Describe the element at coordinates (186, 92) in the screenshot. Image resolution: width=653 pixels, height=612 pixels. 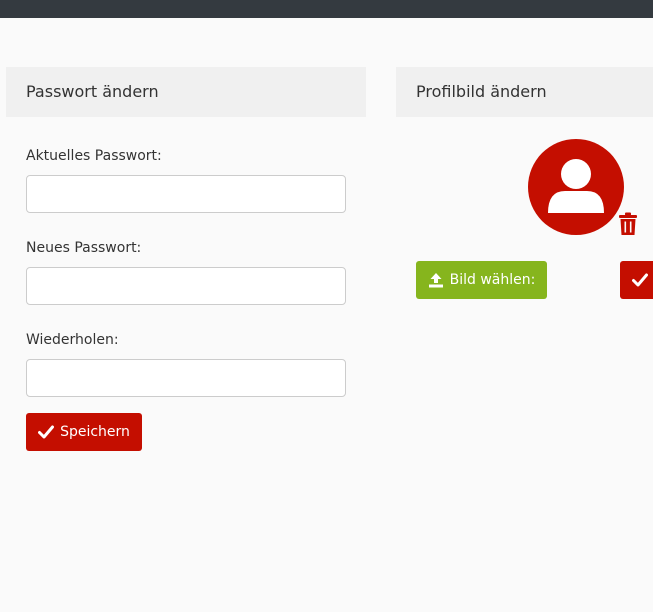
I see `password-panel-header: Passwort ändern` at that location.